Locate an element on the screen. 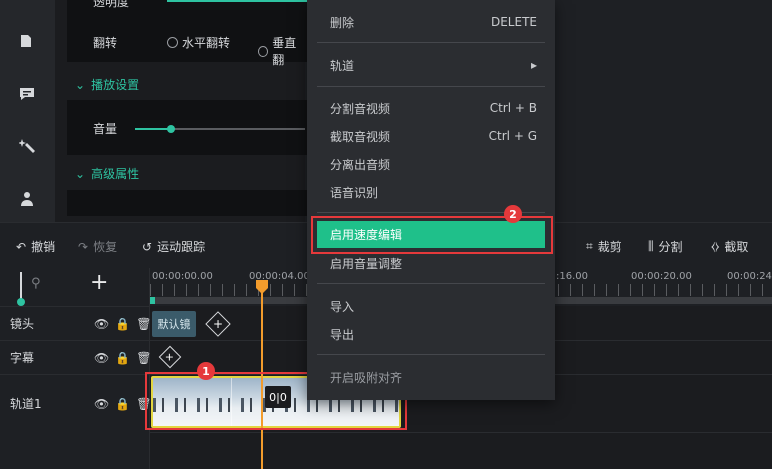  magic-wand-icon is located at coordinates (27, 146).